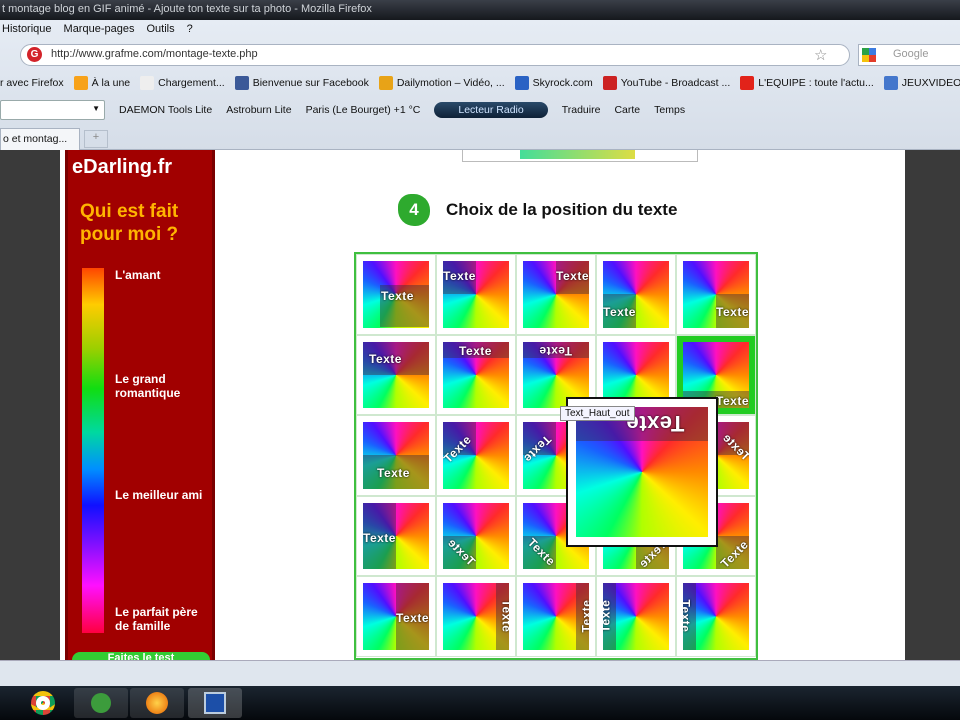  I want to click on ad-level-4: Le parfait père de famille, so click(156, 619).